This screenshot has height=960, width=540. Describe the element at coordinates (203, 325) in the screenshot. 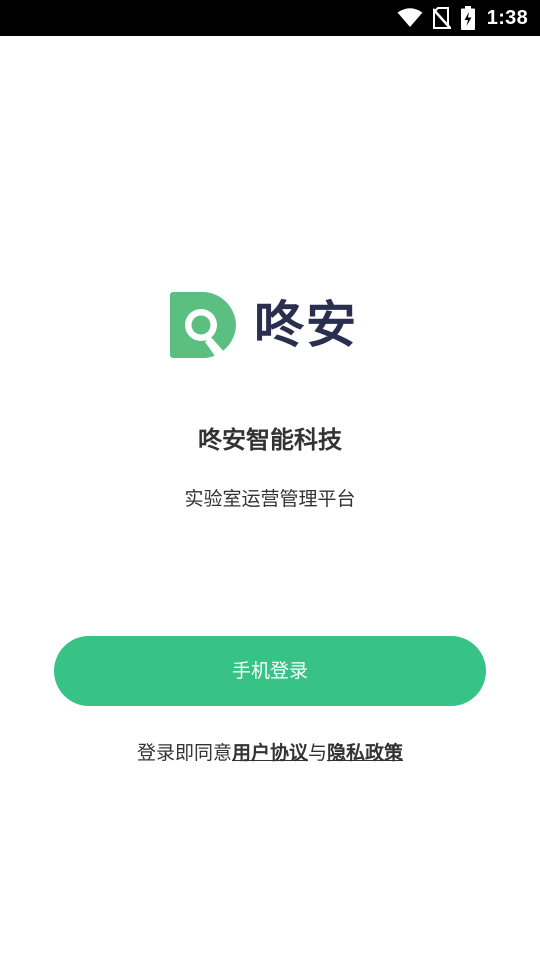

I see `magnifier-logo-icon` at that location.